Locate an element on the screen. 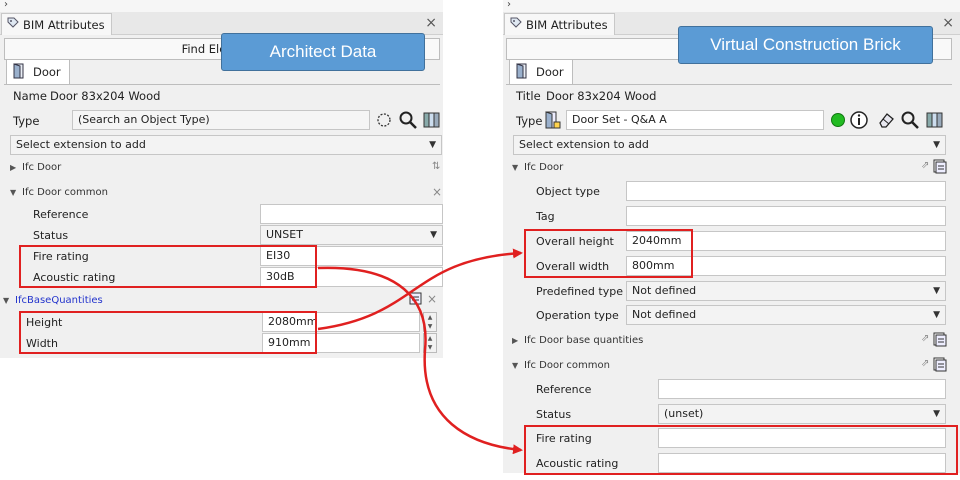 The height and width of the screenshot is (480, 960). title-value: Door 83x204 Wood is located at coordinates (601, 96).